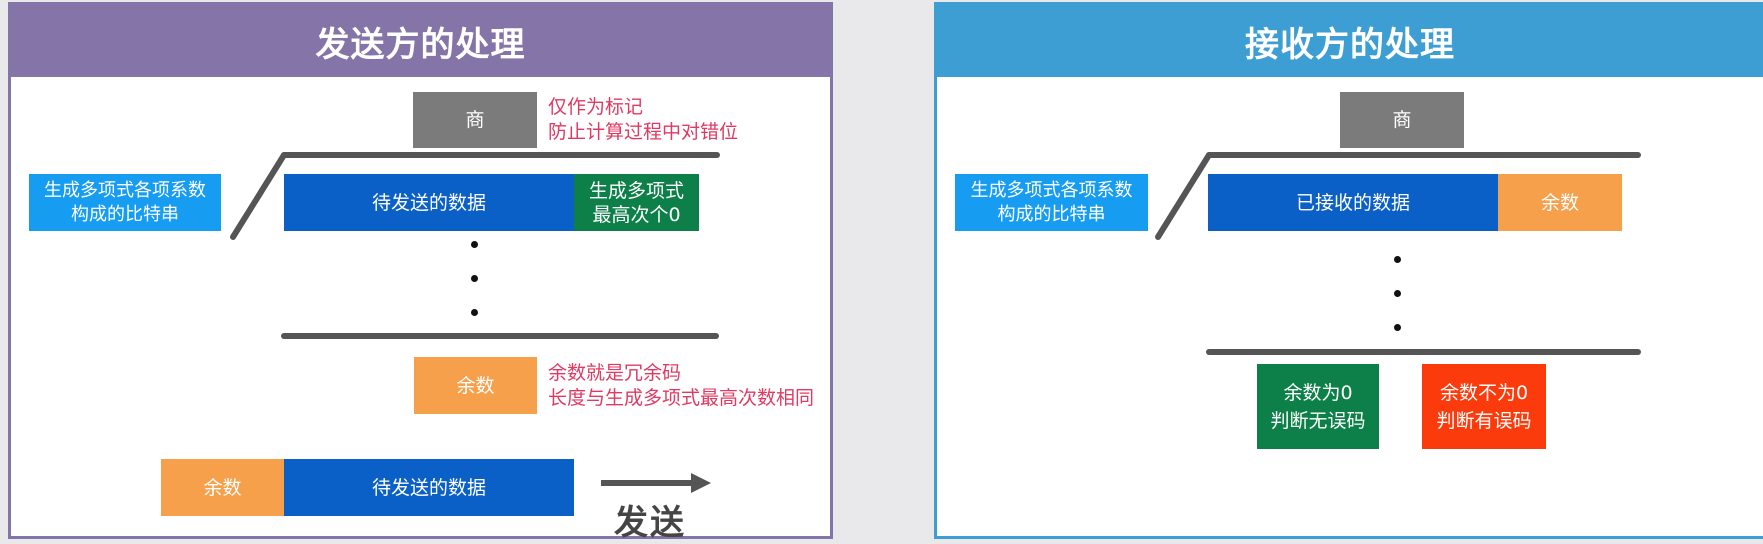 The image size is (1763, 544). I want to click on receiver-result-error-box: 余数不为0 判断有误码, so click(1484, 406).